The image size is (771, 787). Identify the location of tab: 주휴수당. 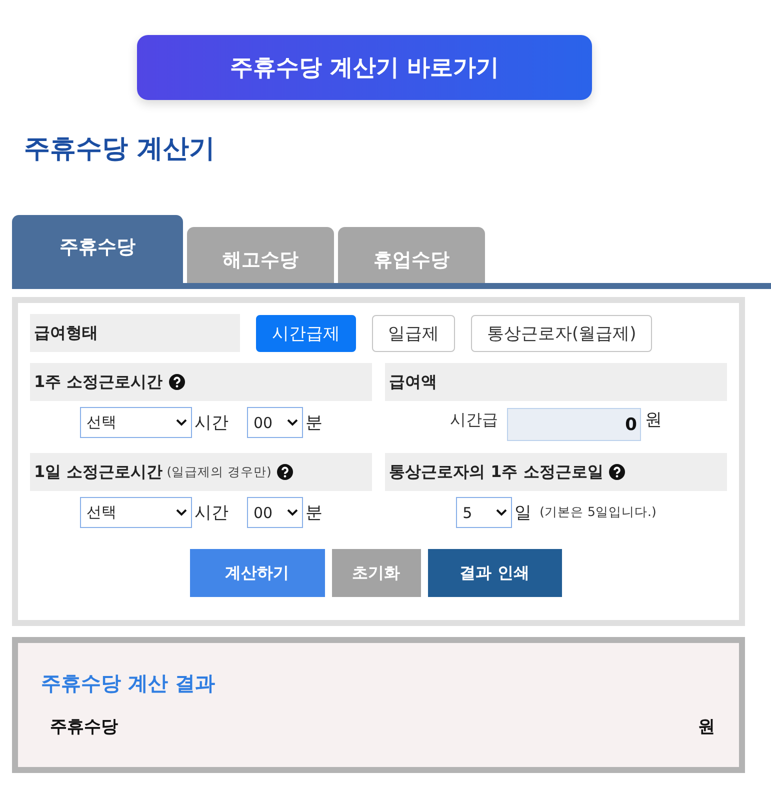
(97, 249).